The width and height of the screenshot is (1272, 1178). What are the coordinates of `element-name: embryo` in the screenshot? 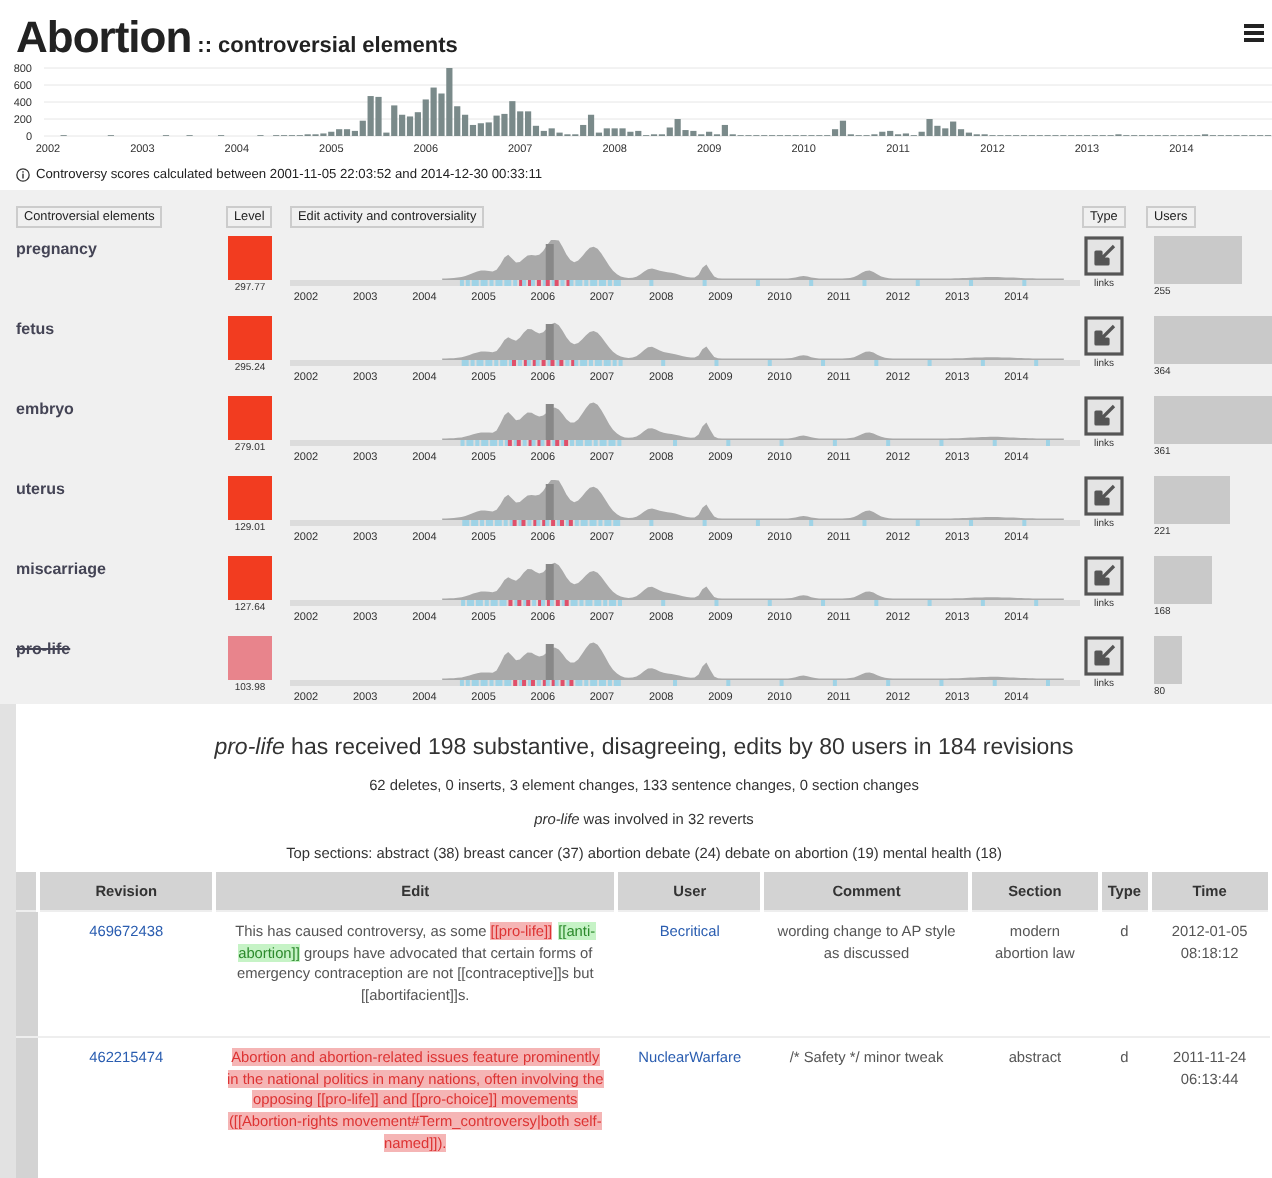 It's located at (45, 405).